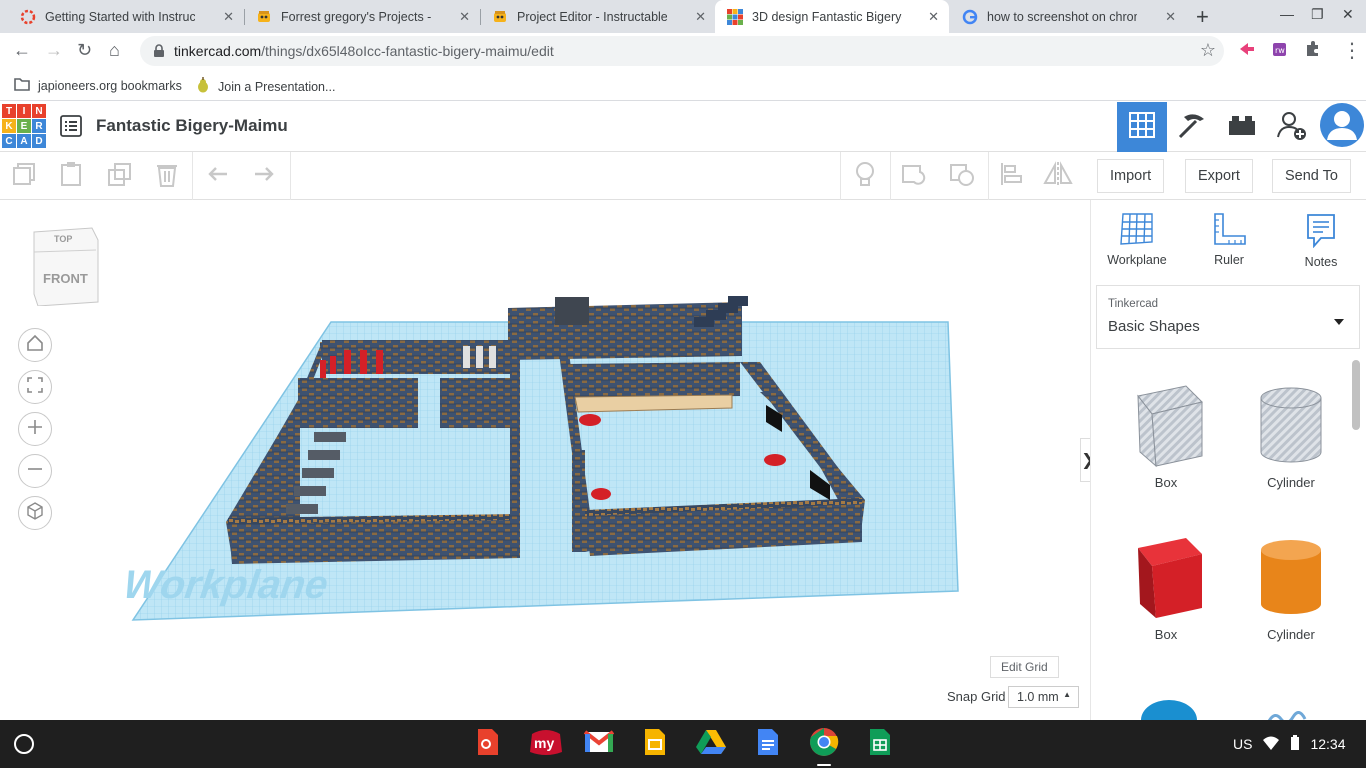 The image size is (1366, 768). Describe the element at coordinates (71, 176) in the screenshot. I see `paste-button` at that location.